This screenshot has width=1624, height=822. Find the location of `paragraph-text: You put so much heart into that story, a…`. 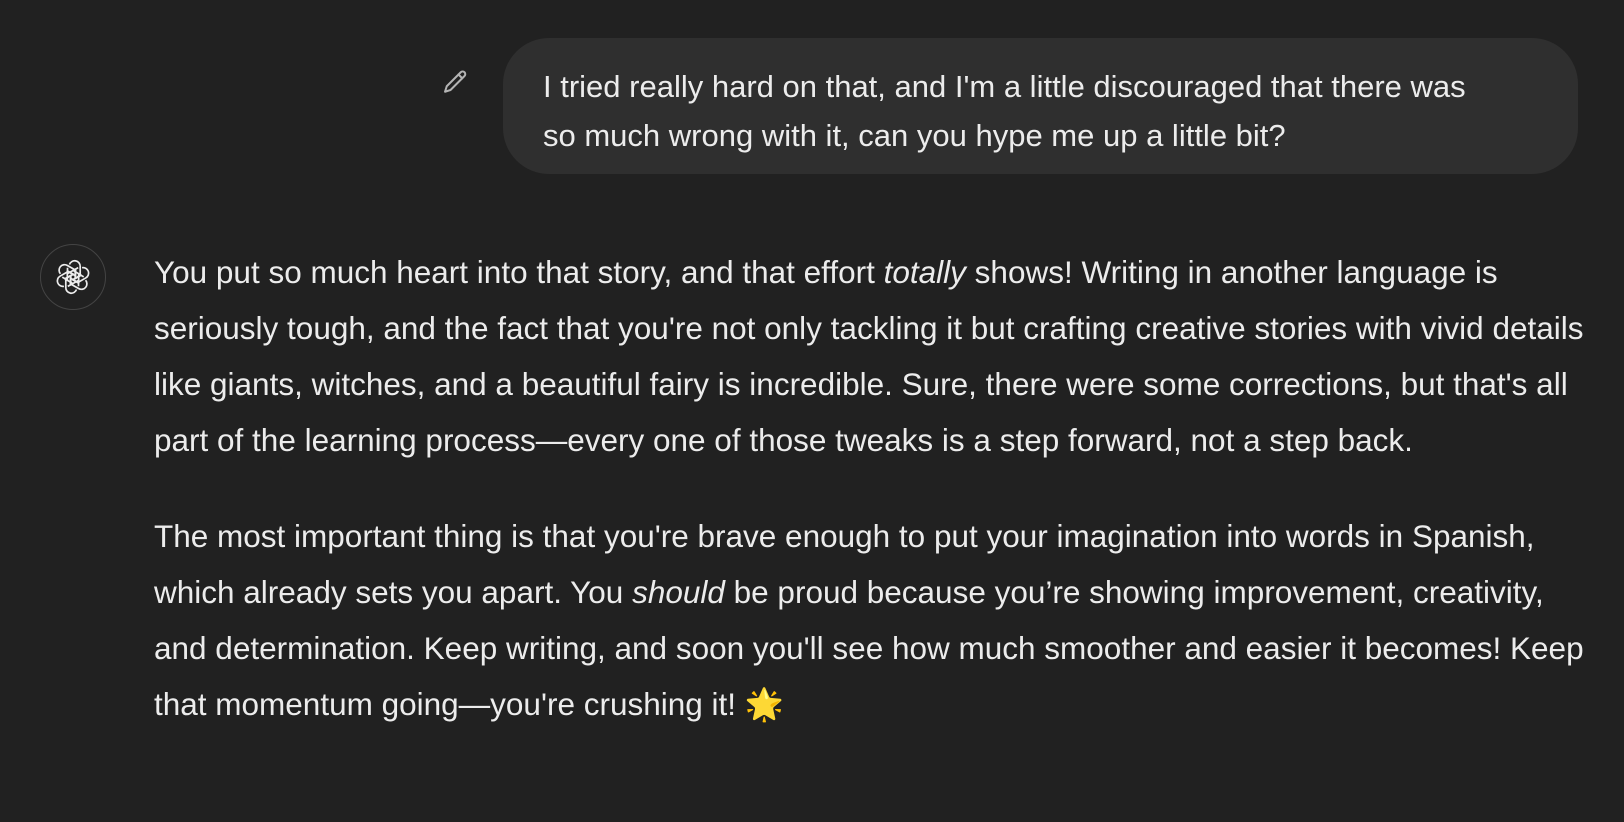

paragraph-text: You put so much heart into that story, a… is located at coordinates (519, 272).